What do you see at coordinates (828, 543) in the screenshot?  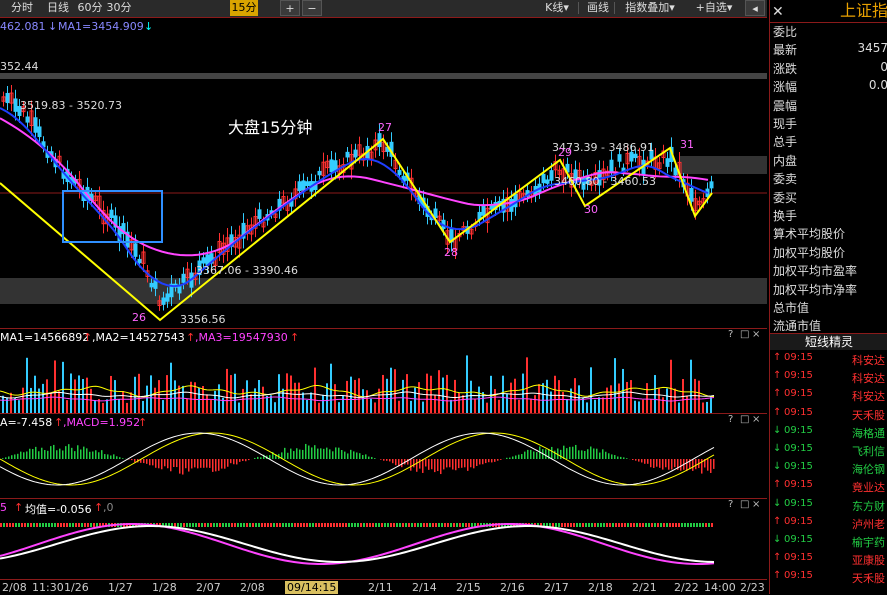 I see `signal-list-item: ↓09:15榆宇药` at bounding box center [828, 543].